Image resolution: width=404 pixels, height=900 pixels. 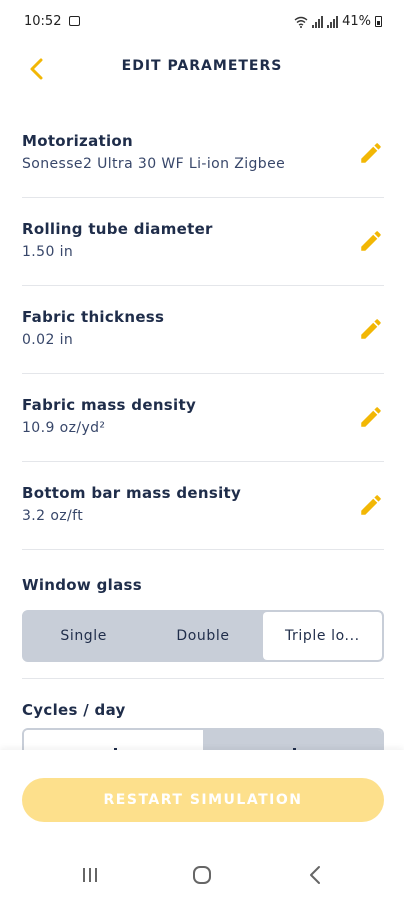 I want to click on home-icon, so click(x=202, y=875).